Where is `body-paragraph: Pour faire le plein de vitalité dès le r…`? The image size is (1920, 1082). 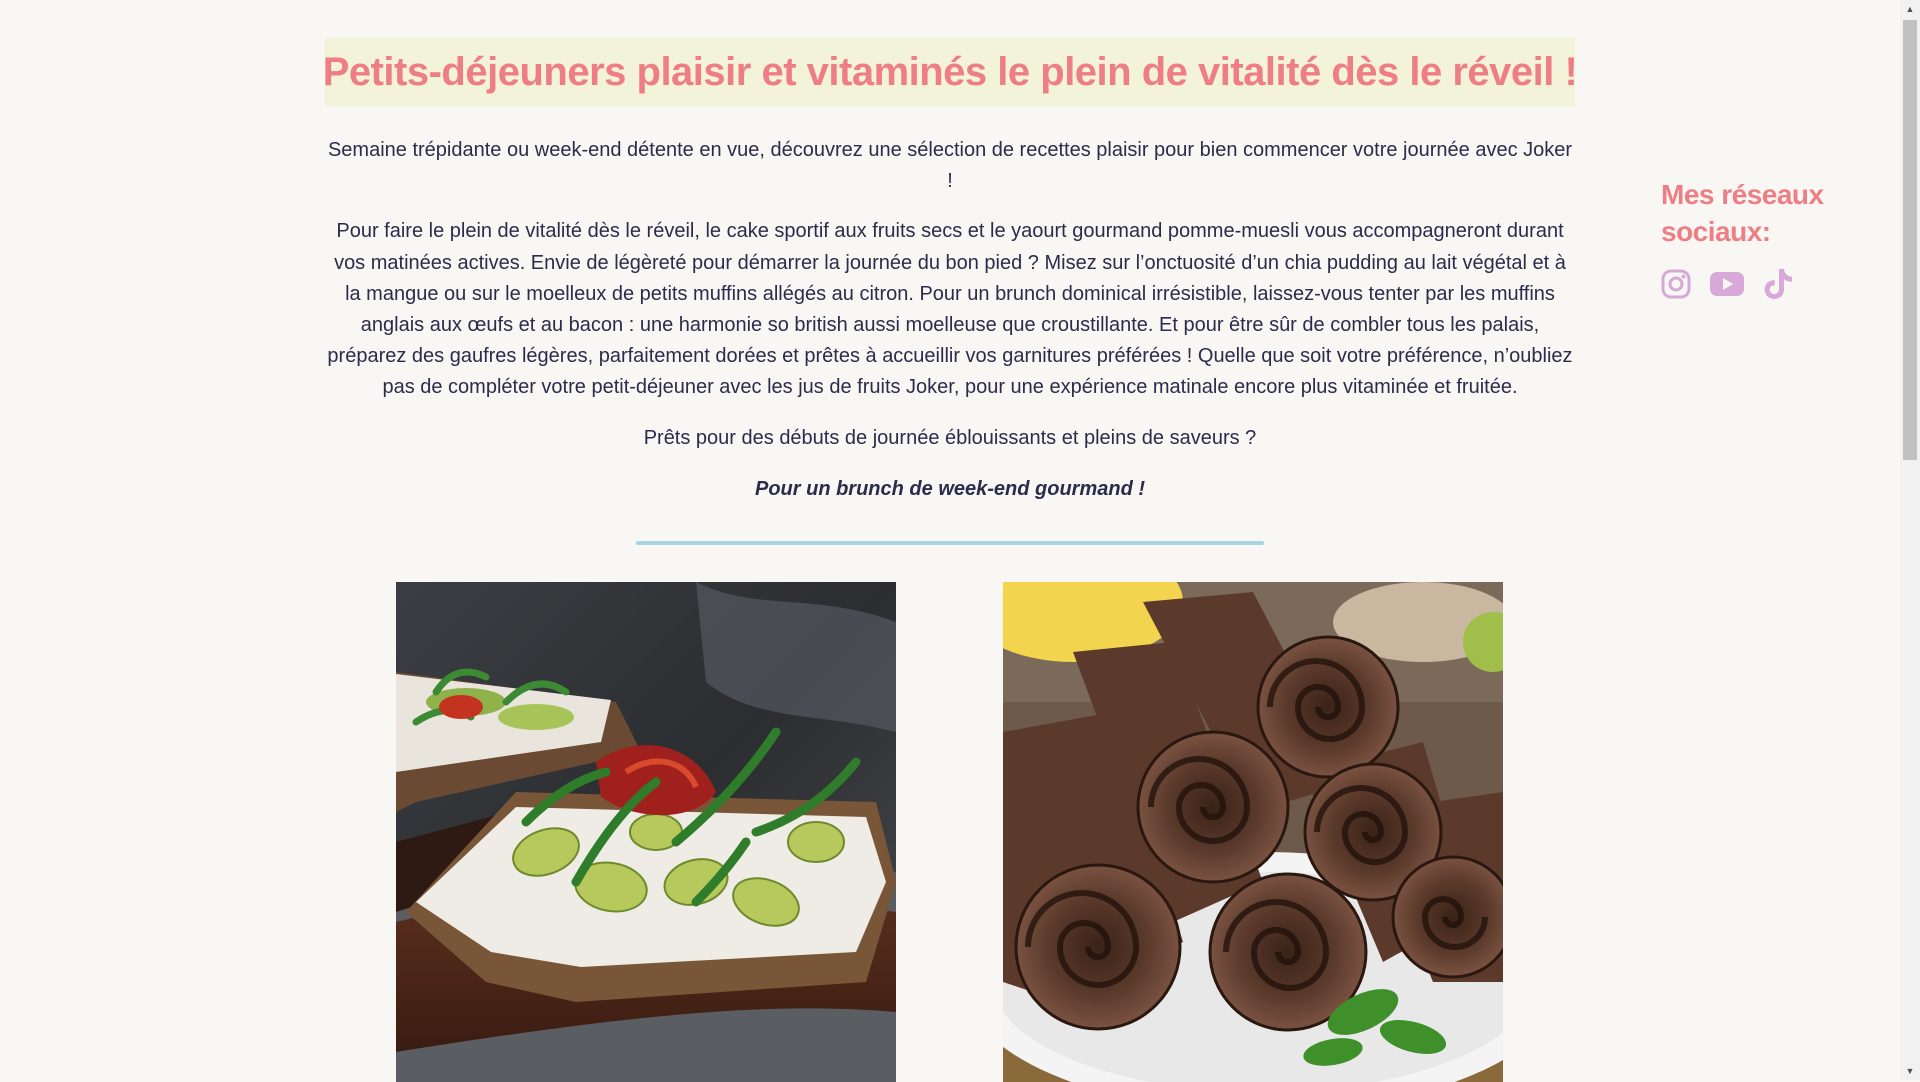 body-paragraph: Pour faire le plein de vitalité dès le r… is located at coordinates (950, 309).